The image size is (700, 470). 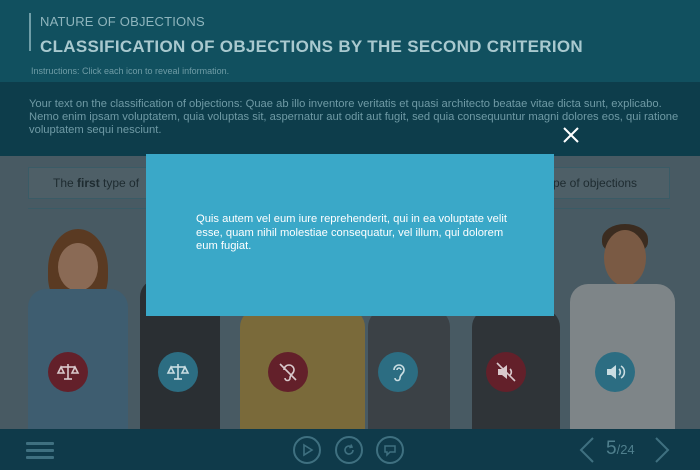 I want to click on ear-muted-icon, so click(x=288, y=372).